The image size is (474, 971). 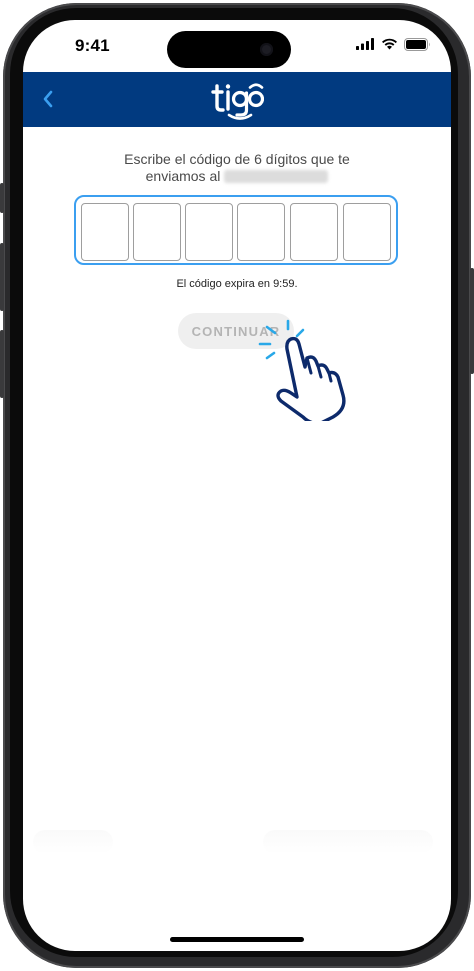 What do you see at coordinates (302, 370) in the screenshot?
I see `tap-hand-icon` at bounding box center [302, 370].